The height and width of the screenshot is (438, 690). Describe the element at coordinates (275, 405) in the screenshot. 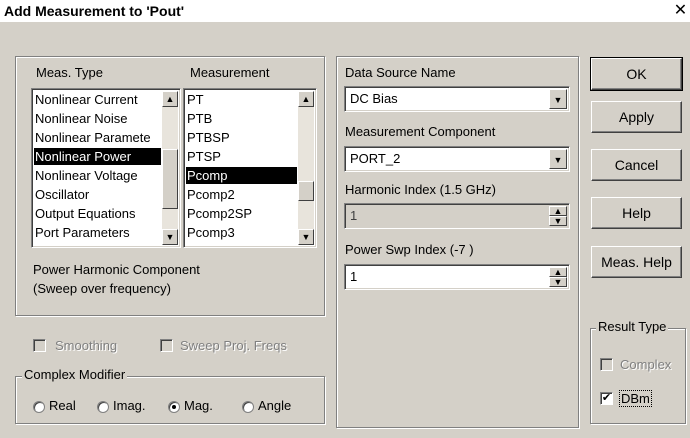

I see `complex-modifier-label: Angle` at that location.